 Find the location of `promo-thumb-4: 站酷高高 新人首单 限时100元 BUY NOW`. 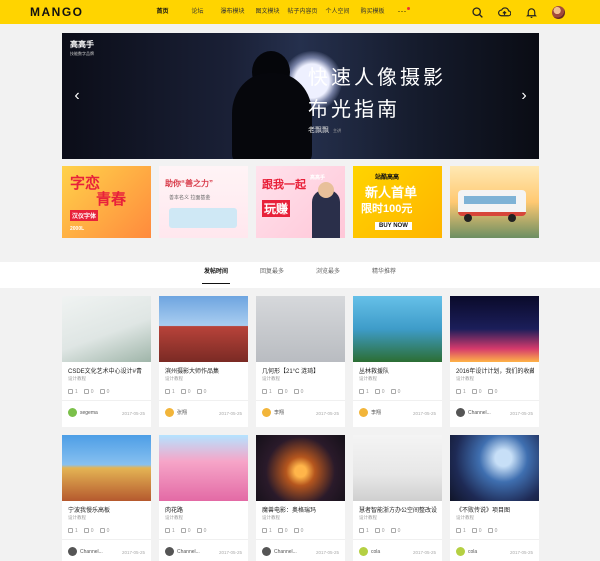

promo-thumb-4: 站酷高高 新人首单 限时100元 BUY NOW is located at coordinates (397, 202).